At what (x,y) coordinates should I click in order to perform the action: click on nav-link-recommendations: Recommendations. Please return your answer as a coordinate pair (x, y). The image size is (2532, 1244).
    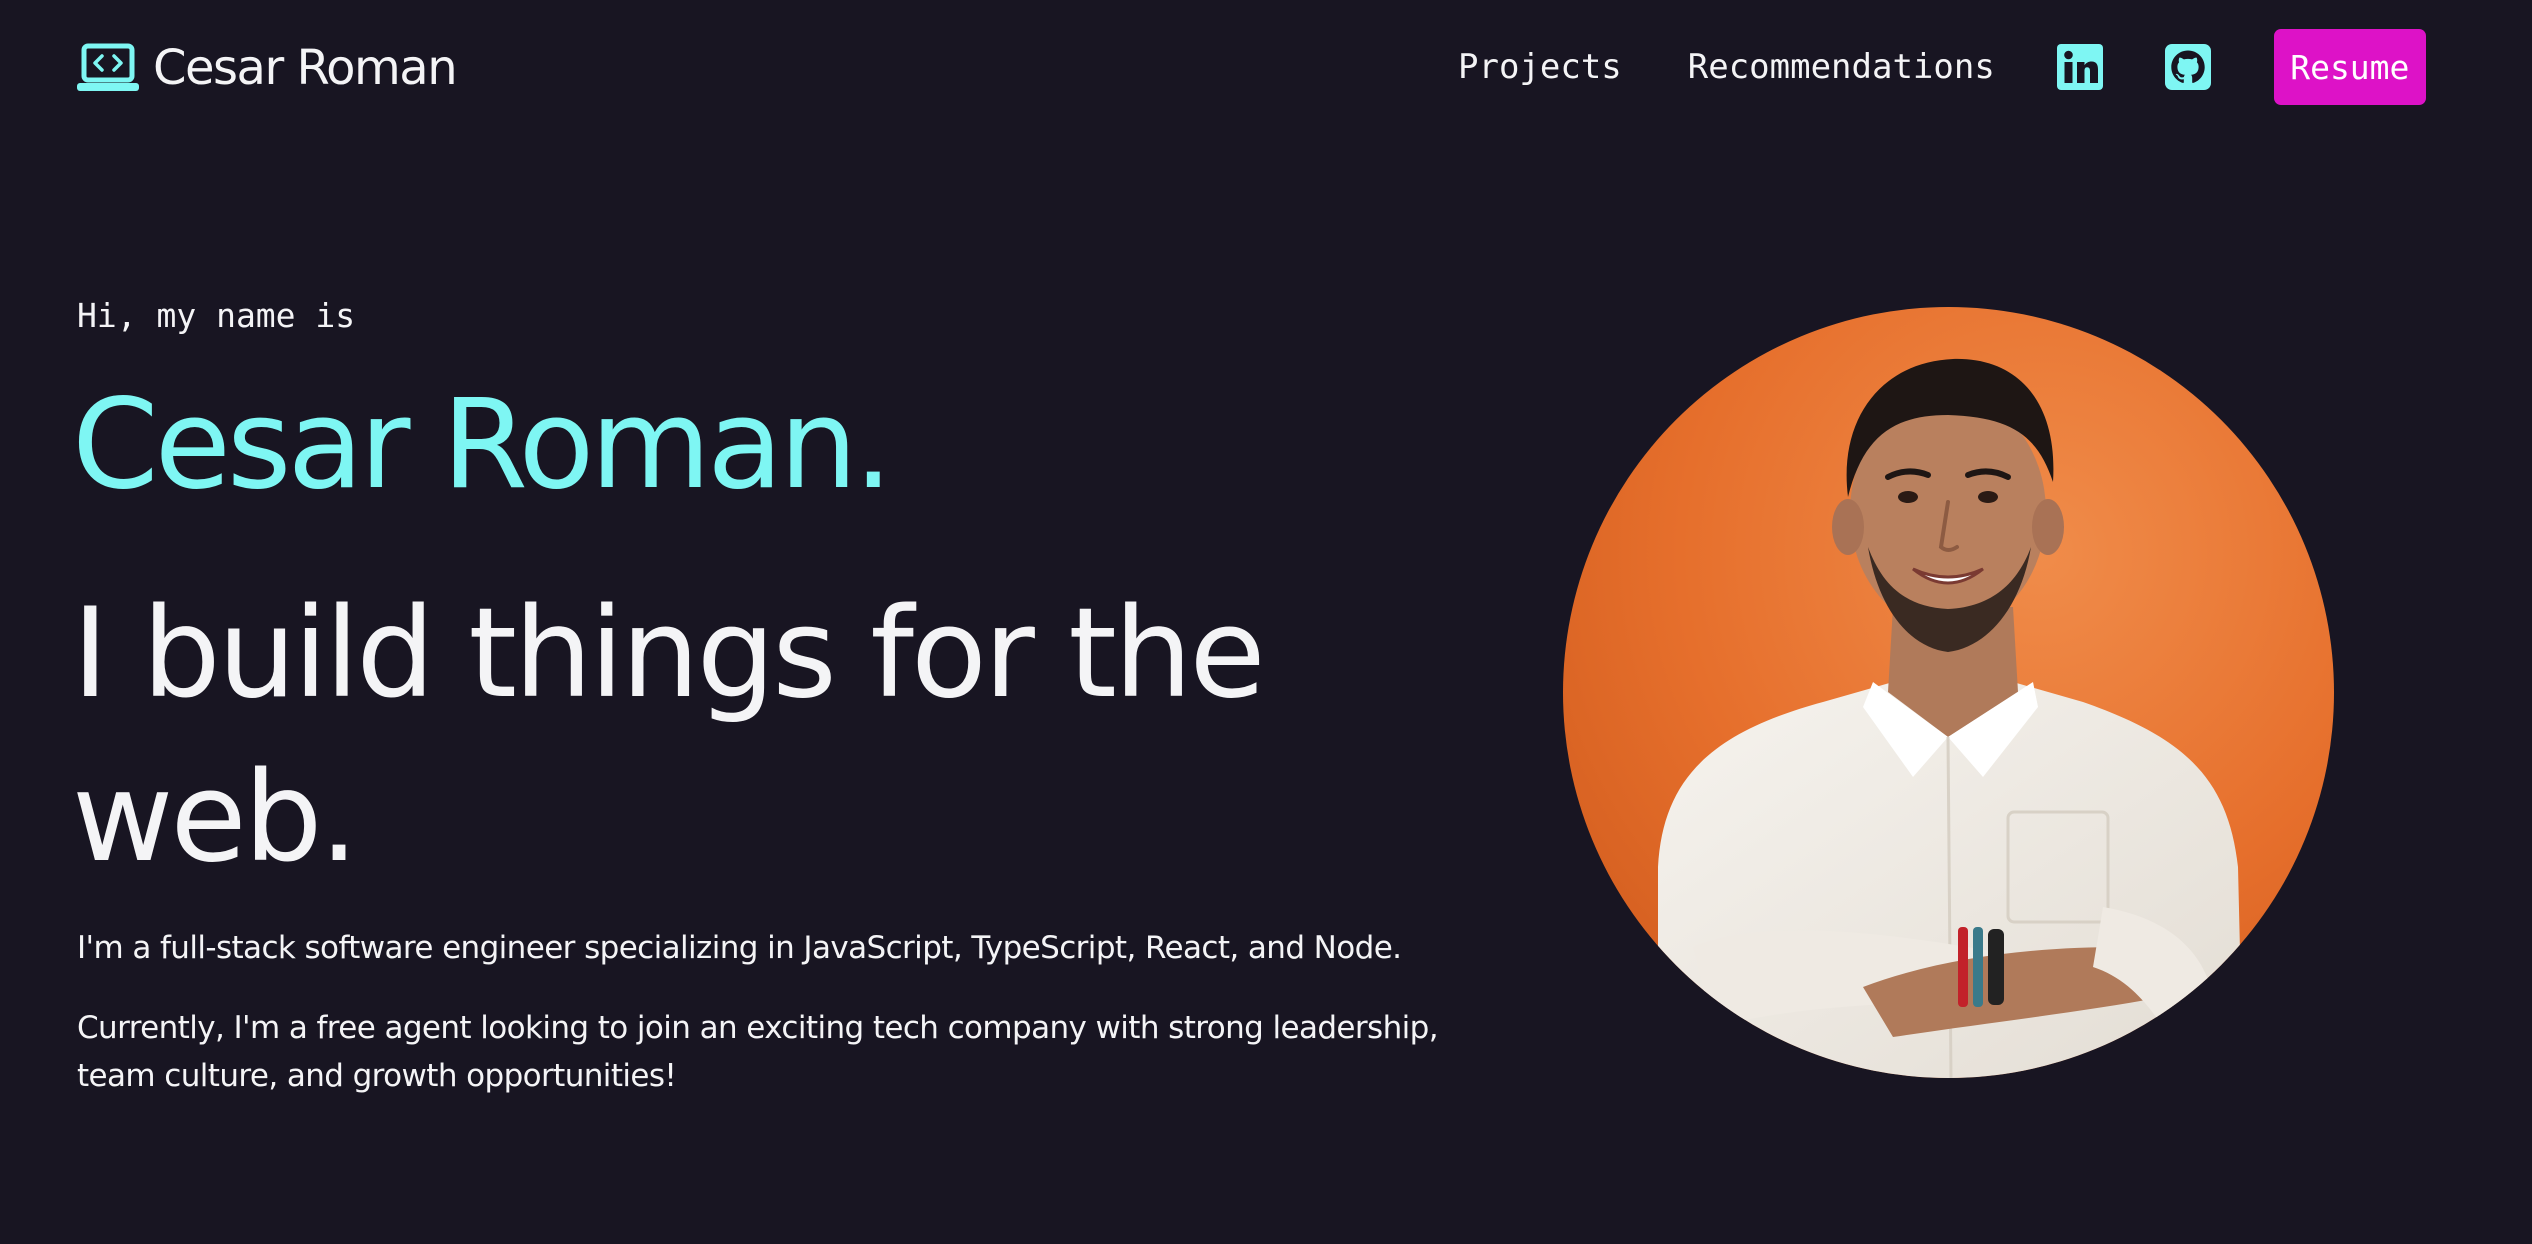
    Looking at the image, I should click on (1841, 67).